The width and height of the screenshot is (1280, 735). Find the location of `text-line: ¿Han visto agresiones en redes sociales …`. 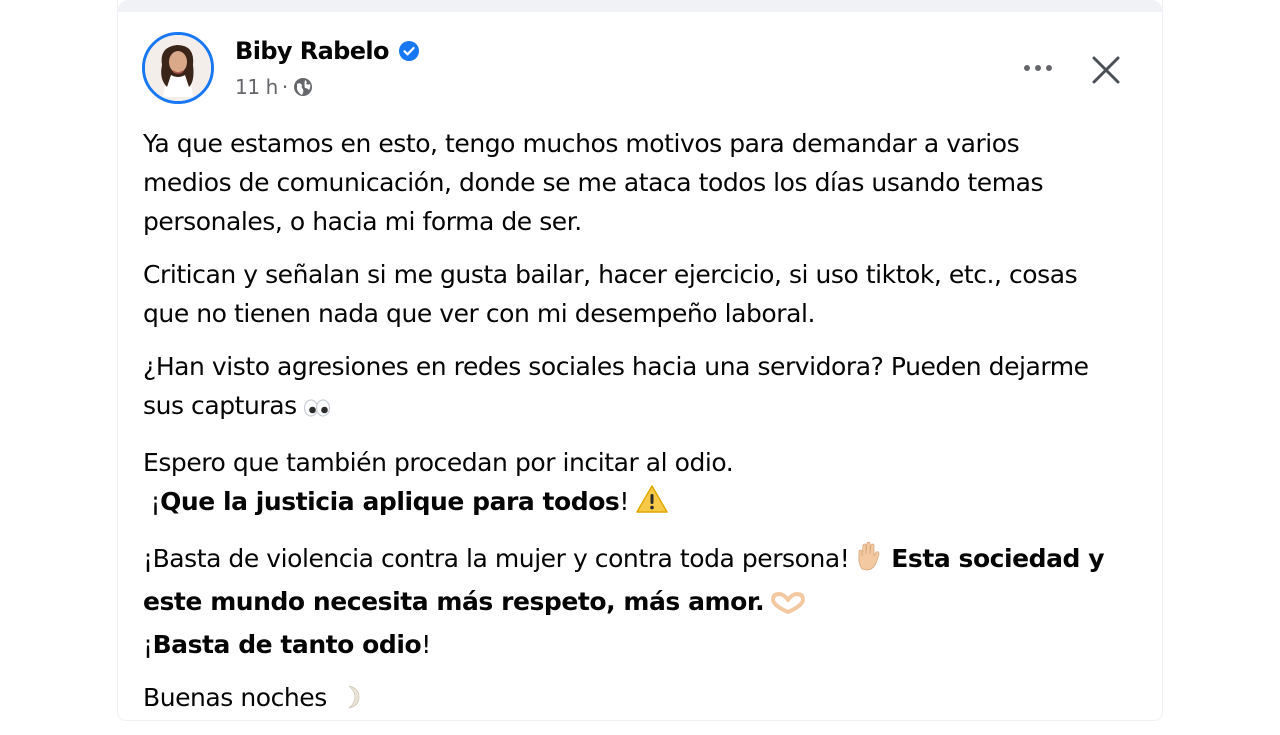

text-line: ¿Han visto agresiones en redes sociales … is located at coordinates (616, 366).